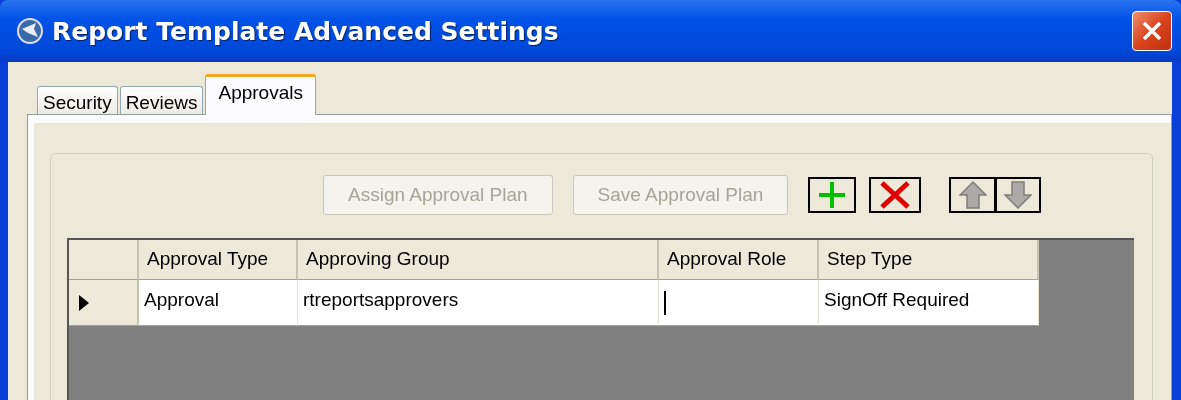 The width and height of the screenshot is (1181, 400). Describe the element at coordinates (739, 260) in the screenshot. I see `column-header: Approval Role` at that location.